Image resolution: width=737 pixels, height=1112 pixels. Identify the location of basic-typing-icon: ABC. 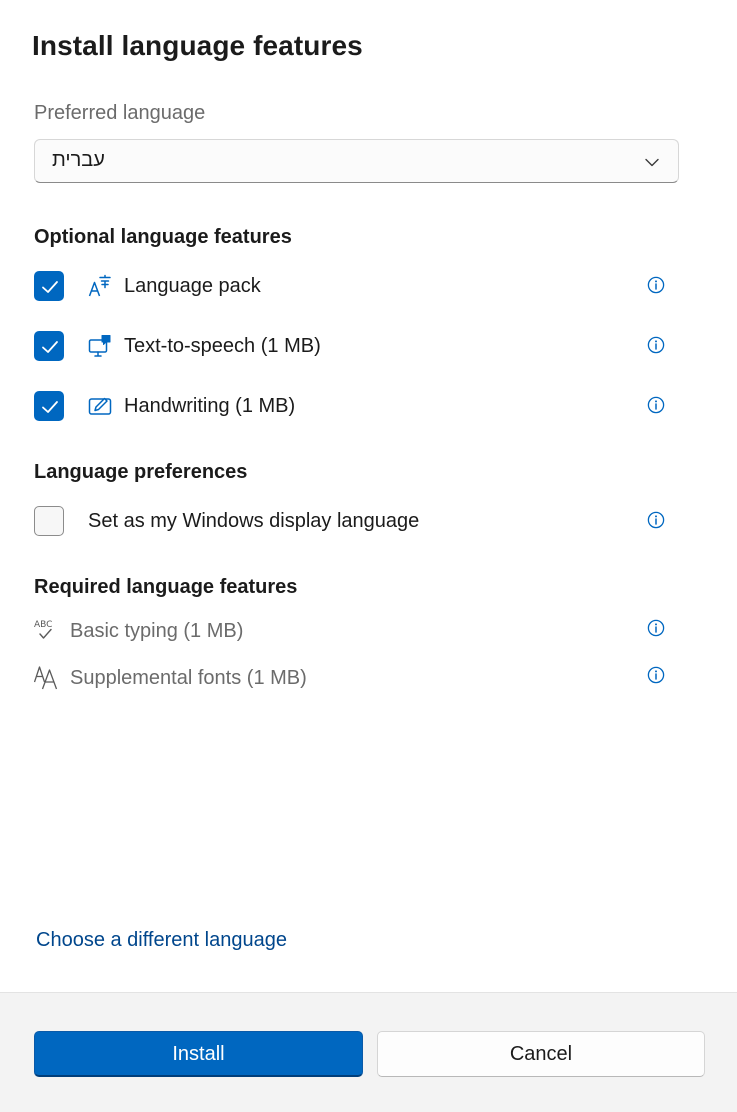
(43, 629).